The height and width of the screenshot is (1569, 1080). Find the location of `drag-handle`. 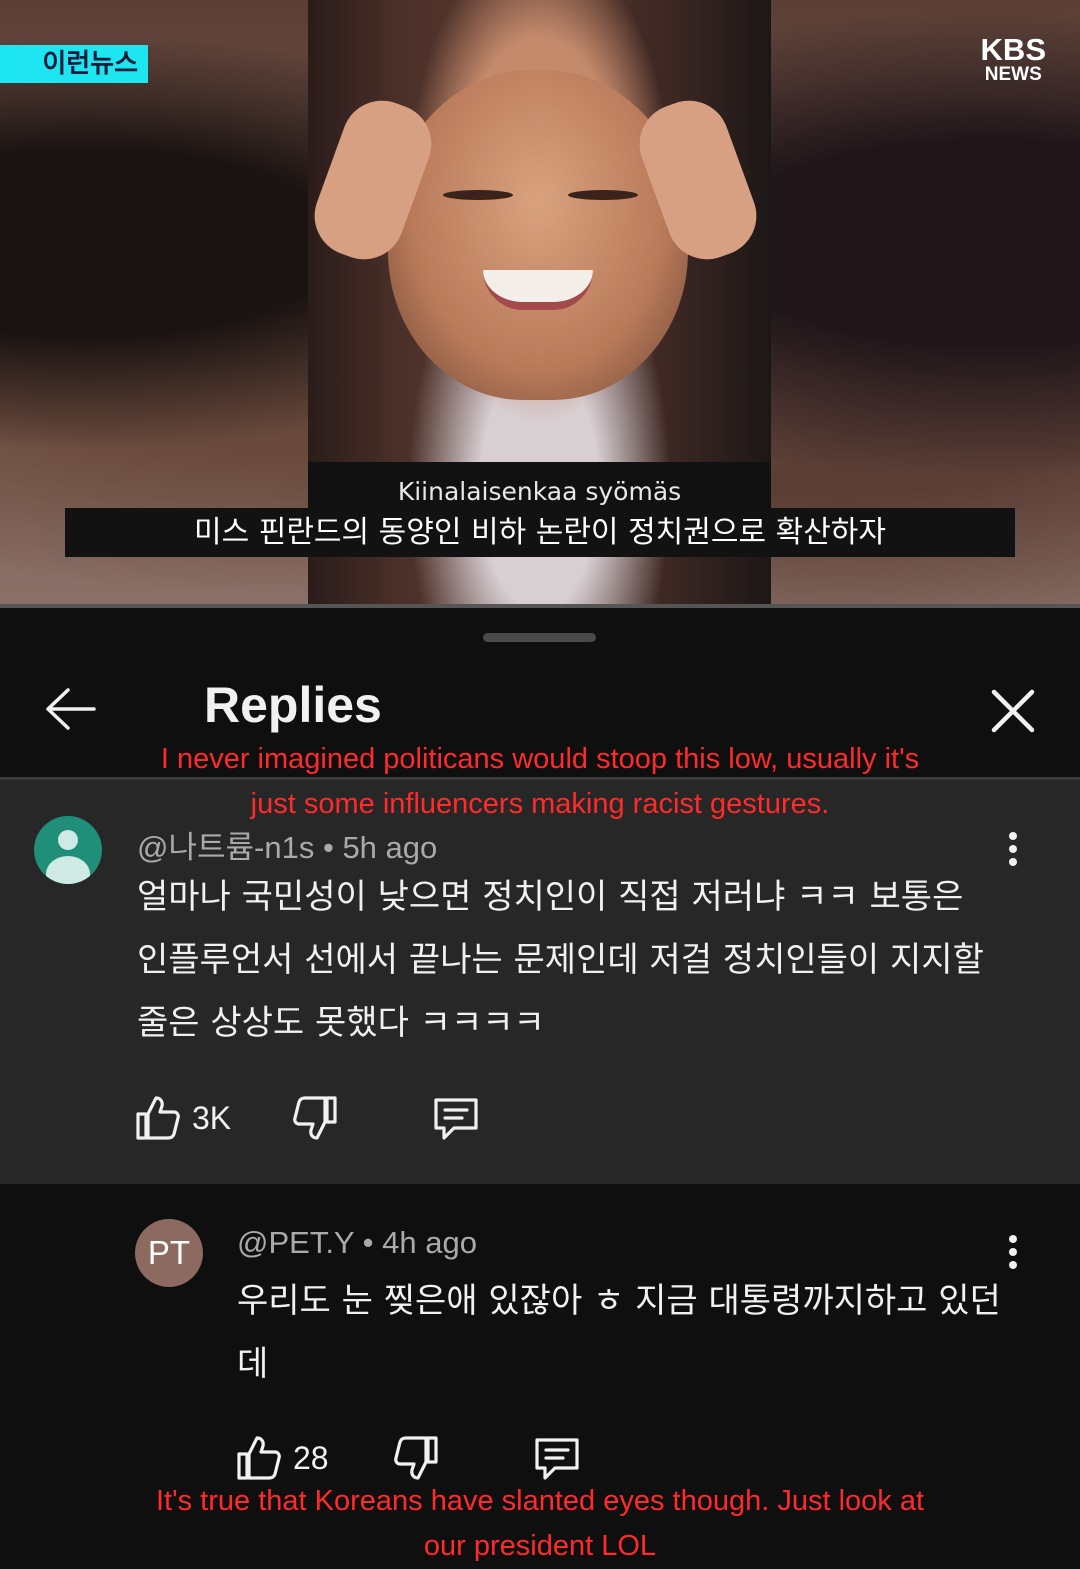

drag-handle is located at coordinates (539, 637).